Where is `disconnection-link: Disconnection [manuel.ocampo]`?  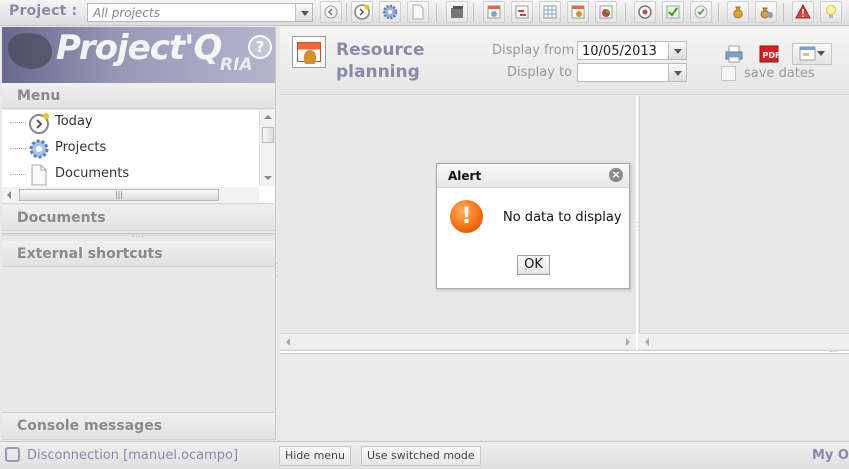 disconnection-link: Disconnection [manuel.ocampo] is located at coordinates (132, 455).